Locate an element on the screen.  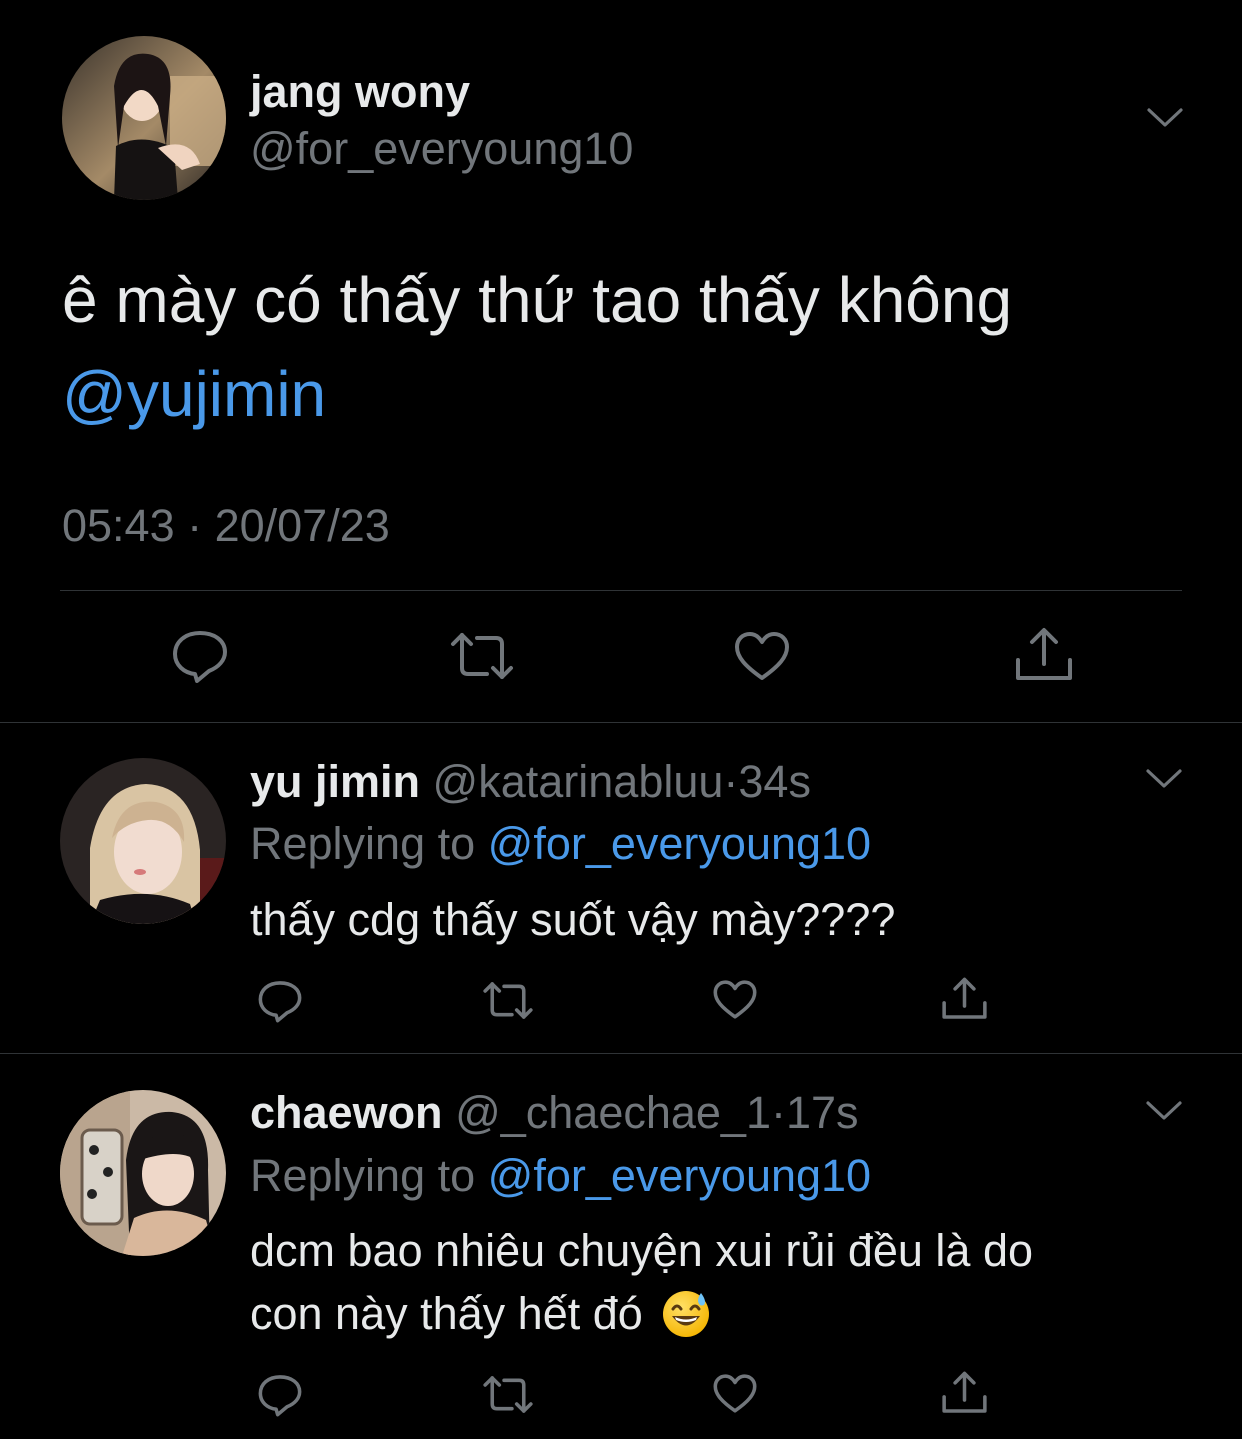
author-handle: @katarinabluu is located at coordinates (578, 781).